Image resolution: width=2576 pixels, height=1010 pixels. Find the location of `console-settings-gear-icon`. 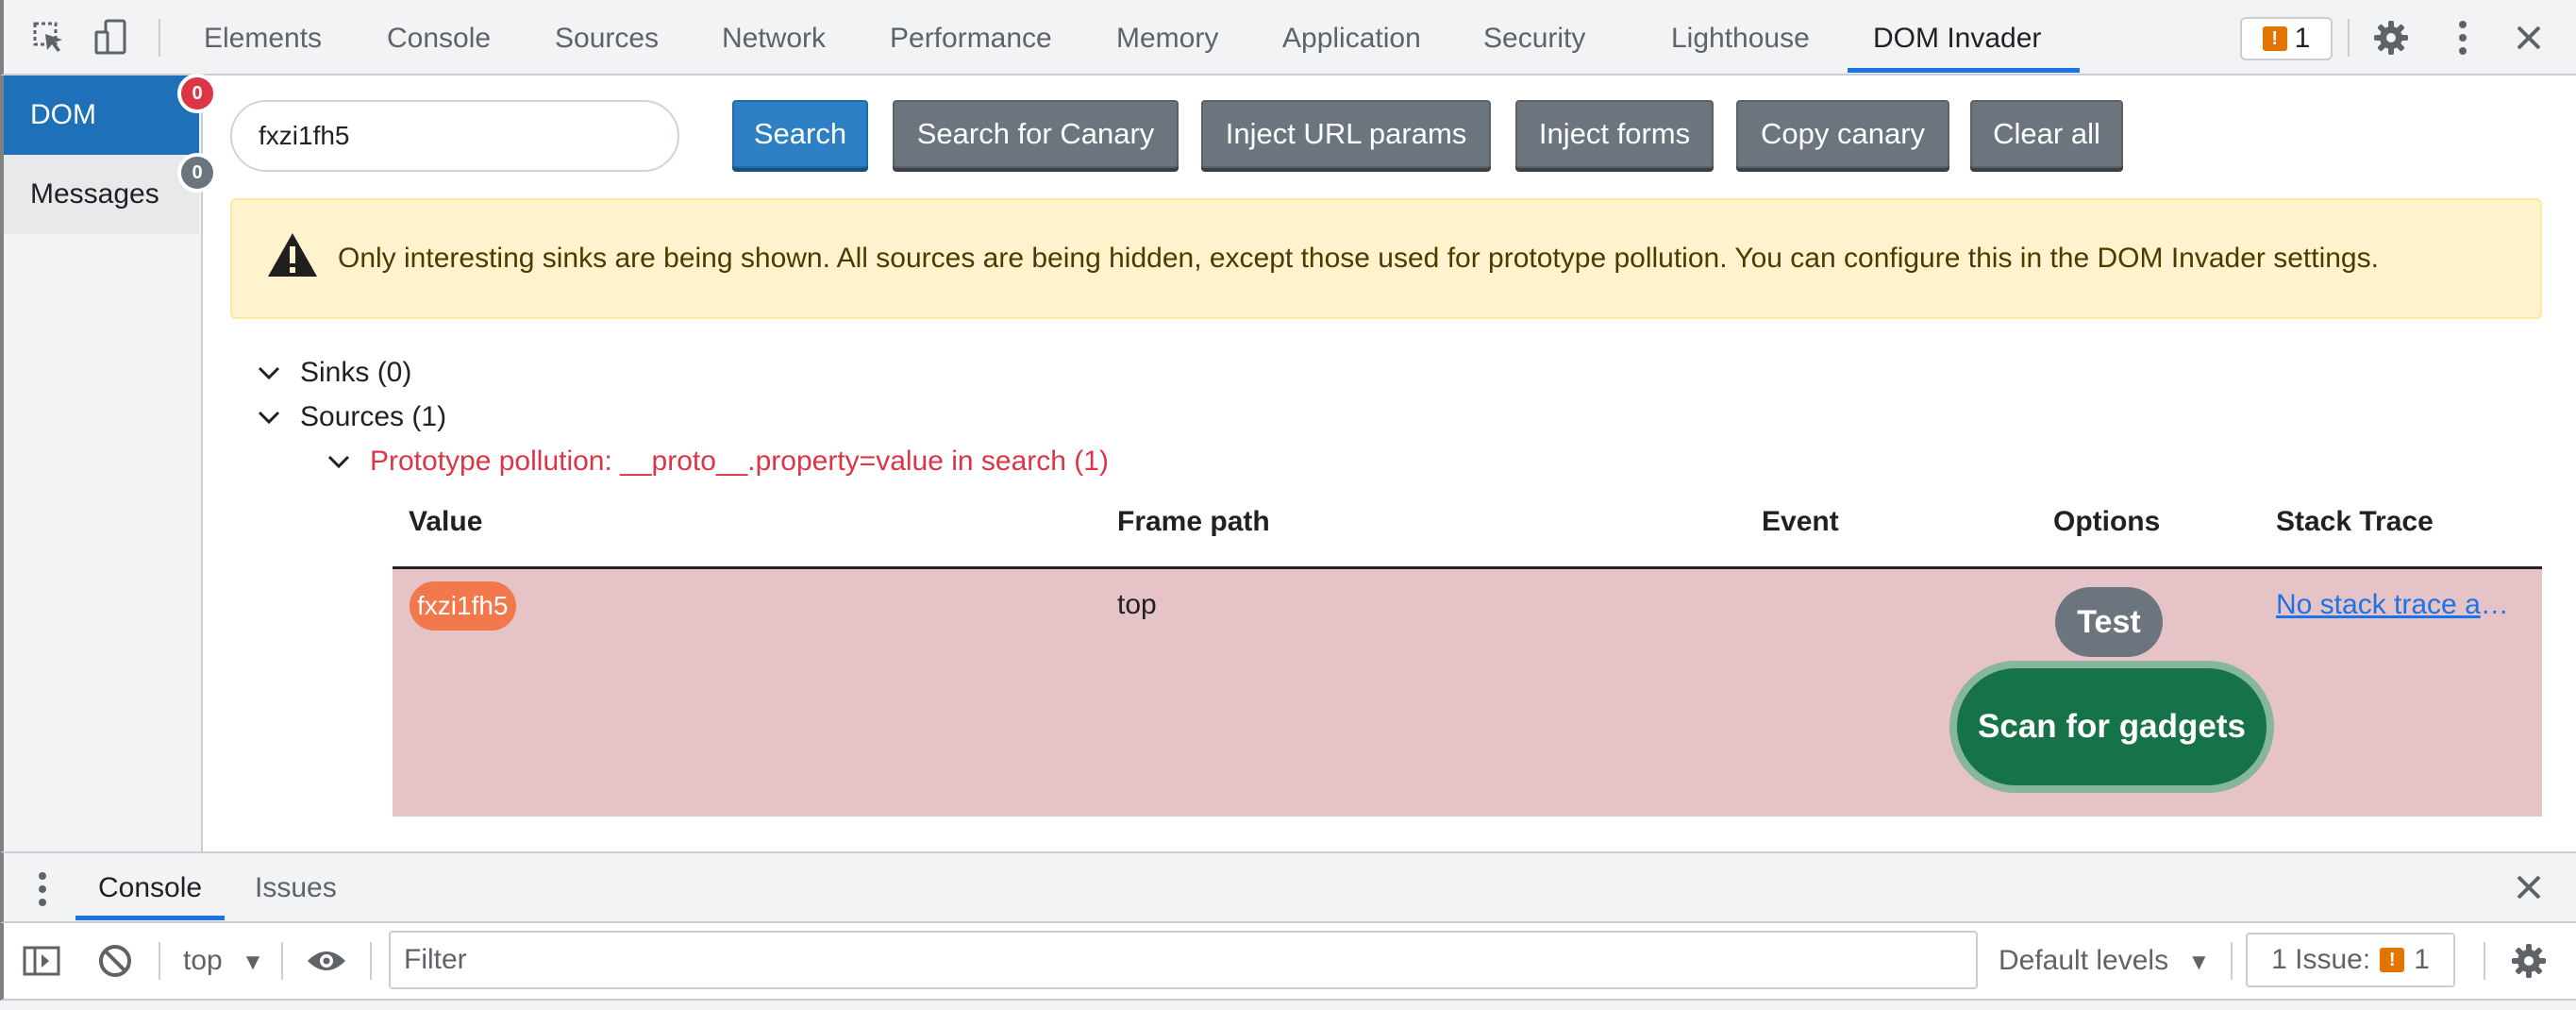

console-settings-gear-icon is located at coordinates (2529, 963).